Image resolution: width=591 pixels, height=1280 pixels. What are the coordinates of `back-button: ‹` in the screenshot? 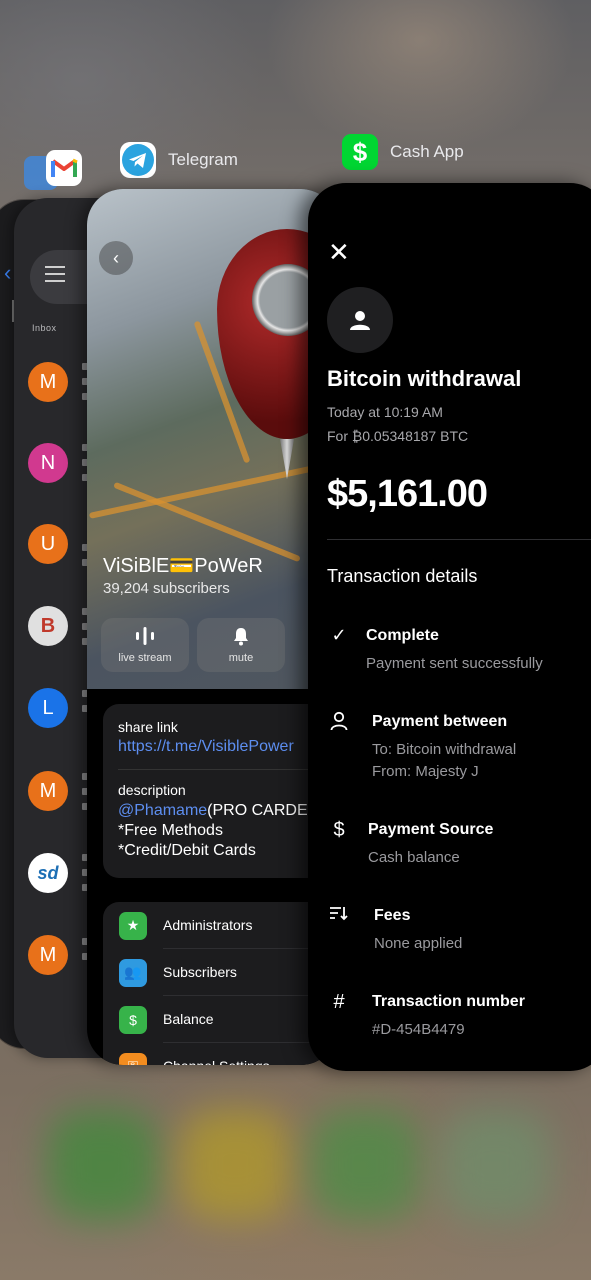 It's located at (116, 258).